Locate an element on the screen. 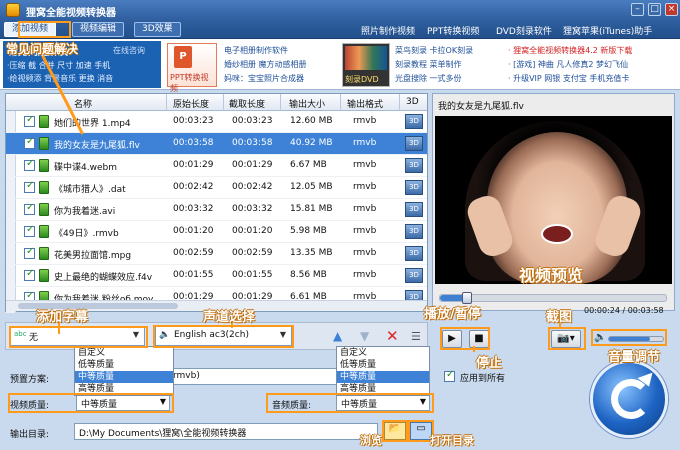  annotation-stop: 停止 is located at coordinates (489, 363).